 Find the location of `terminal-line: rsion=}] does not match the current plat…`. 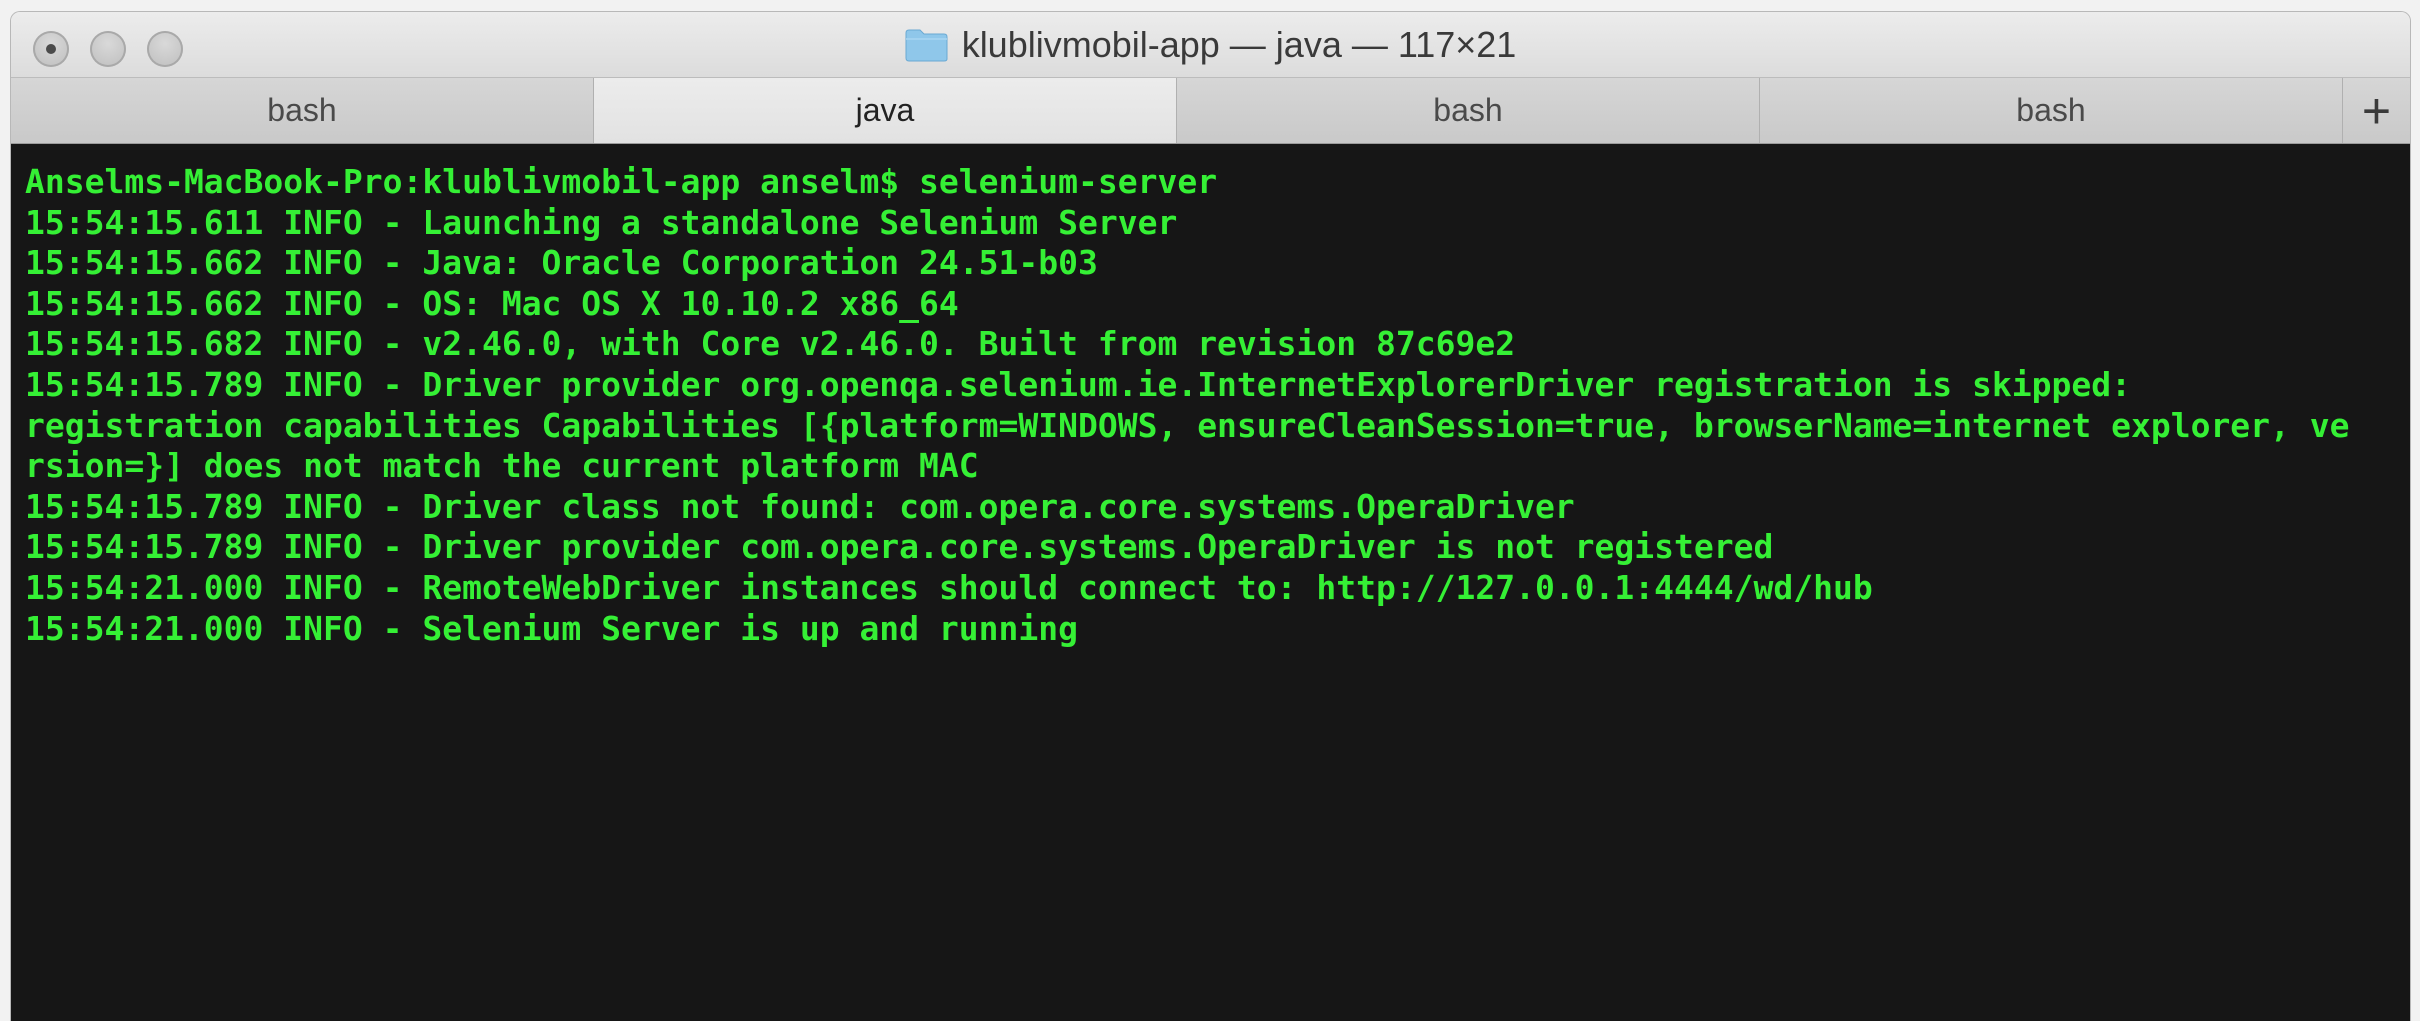

terminal-line: rsion=}] does not match the current plat… is located at coordinates (502, 466).